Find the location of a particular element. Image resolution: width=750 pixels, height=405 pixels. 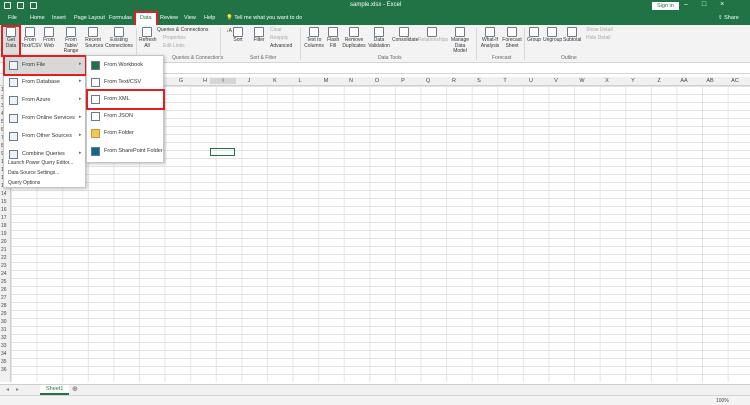

subtotal-button: Subtotal is located at coordinates (572, 35).